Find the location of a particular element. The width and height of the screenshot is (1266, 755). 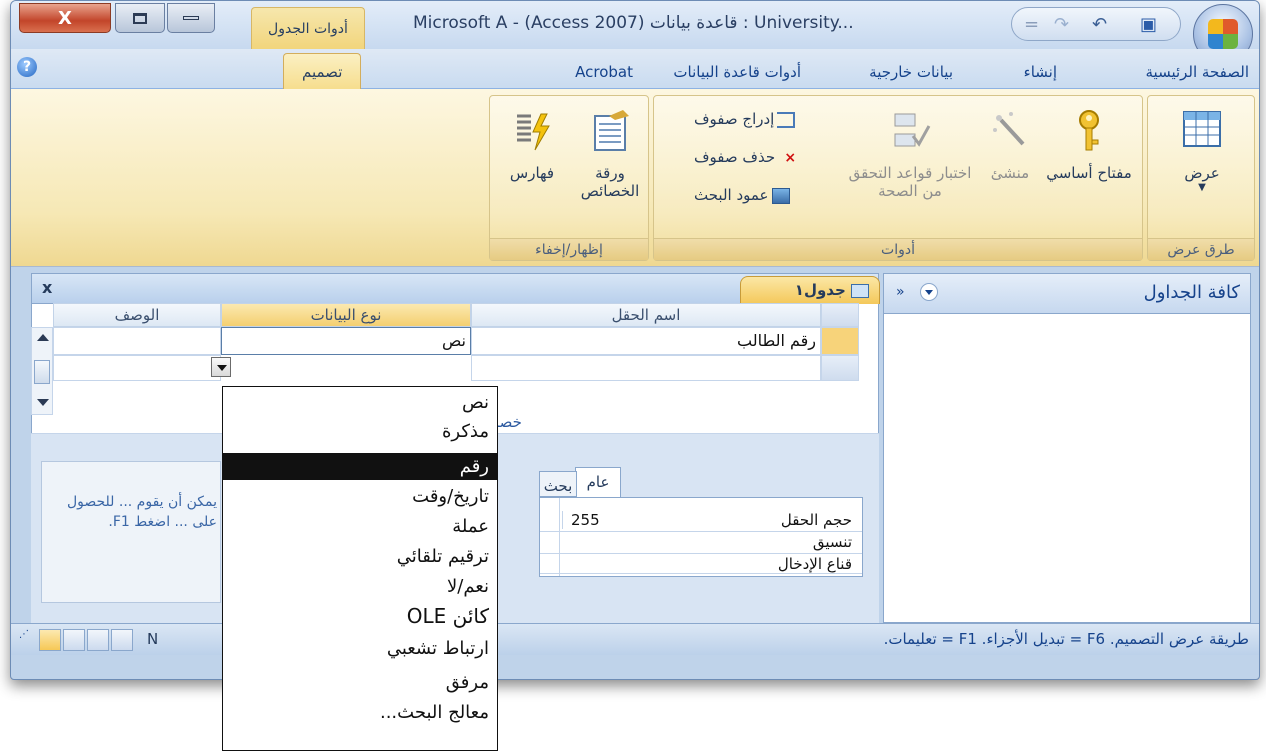

dropdown-option-datetime: تاريخ/وقت is located at coordinates (360, 496).